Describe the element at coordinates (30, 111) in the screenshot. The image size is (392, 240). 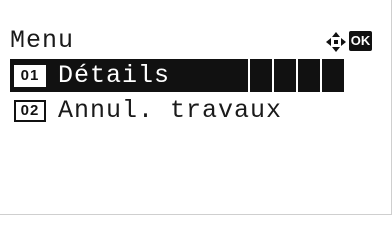
I see `item-number-badge: 02` at that location.